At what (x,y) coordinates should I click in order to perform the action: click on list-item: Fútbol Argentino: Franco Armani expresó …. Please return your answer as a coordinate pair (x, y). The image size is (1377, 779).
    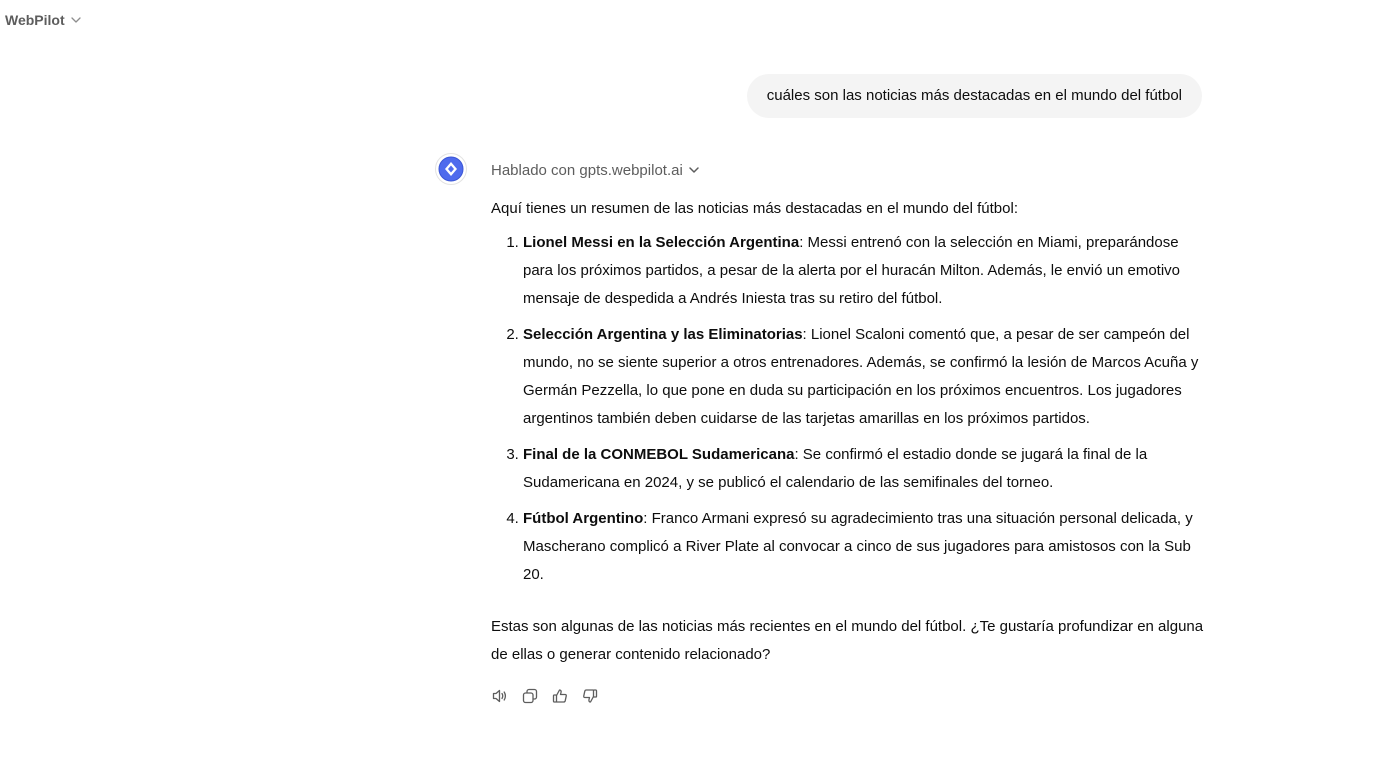
    Looking at the image, I should click on (864, 547).